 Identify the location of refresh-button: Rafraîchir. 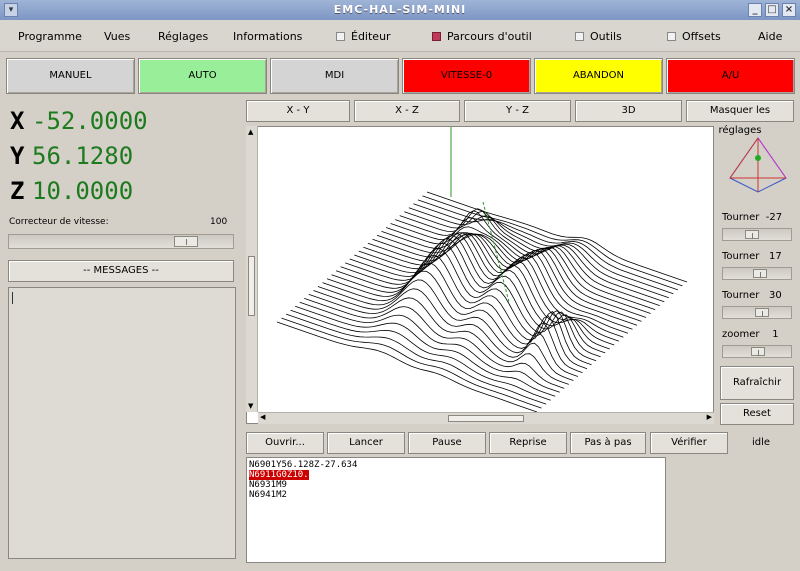
(757, 383).